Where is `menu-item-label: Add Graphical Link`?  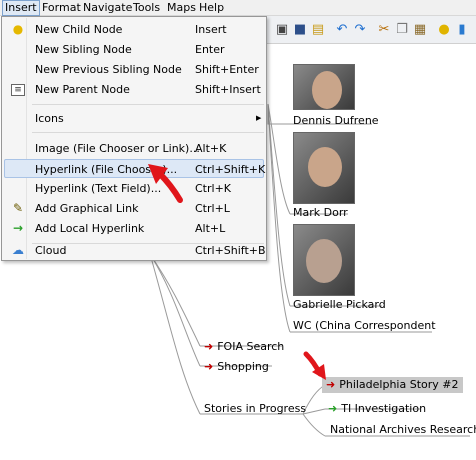 menu-item-label: Add Graphical Link is located at coordinates (87, 208).